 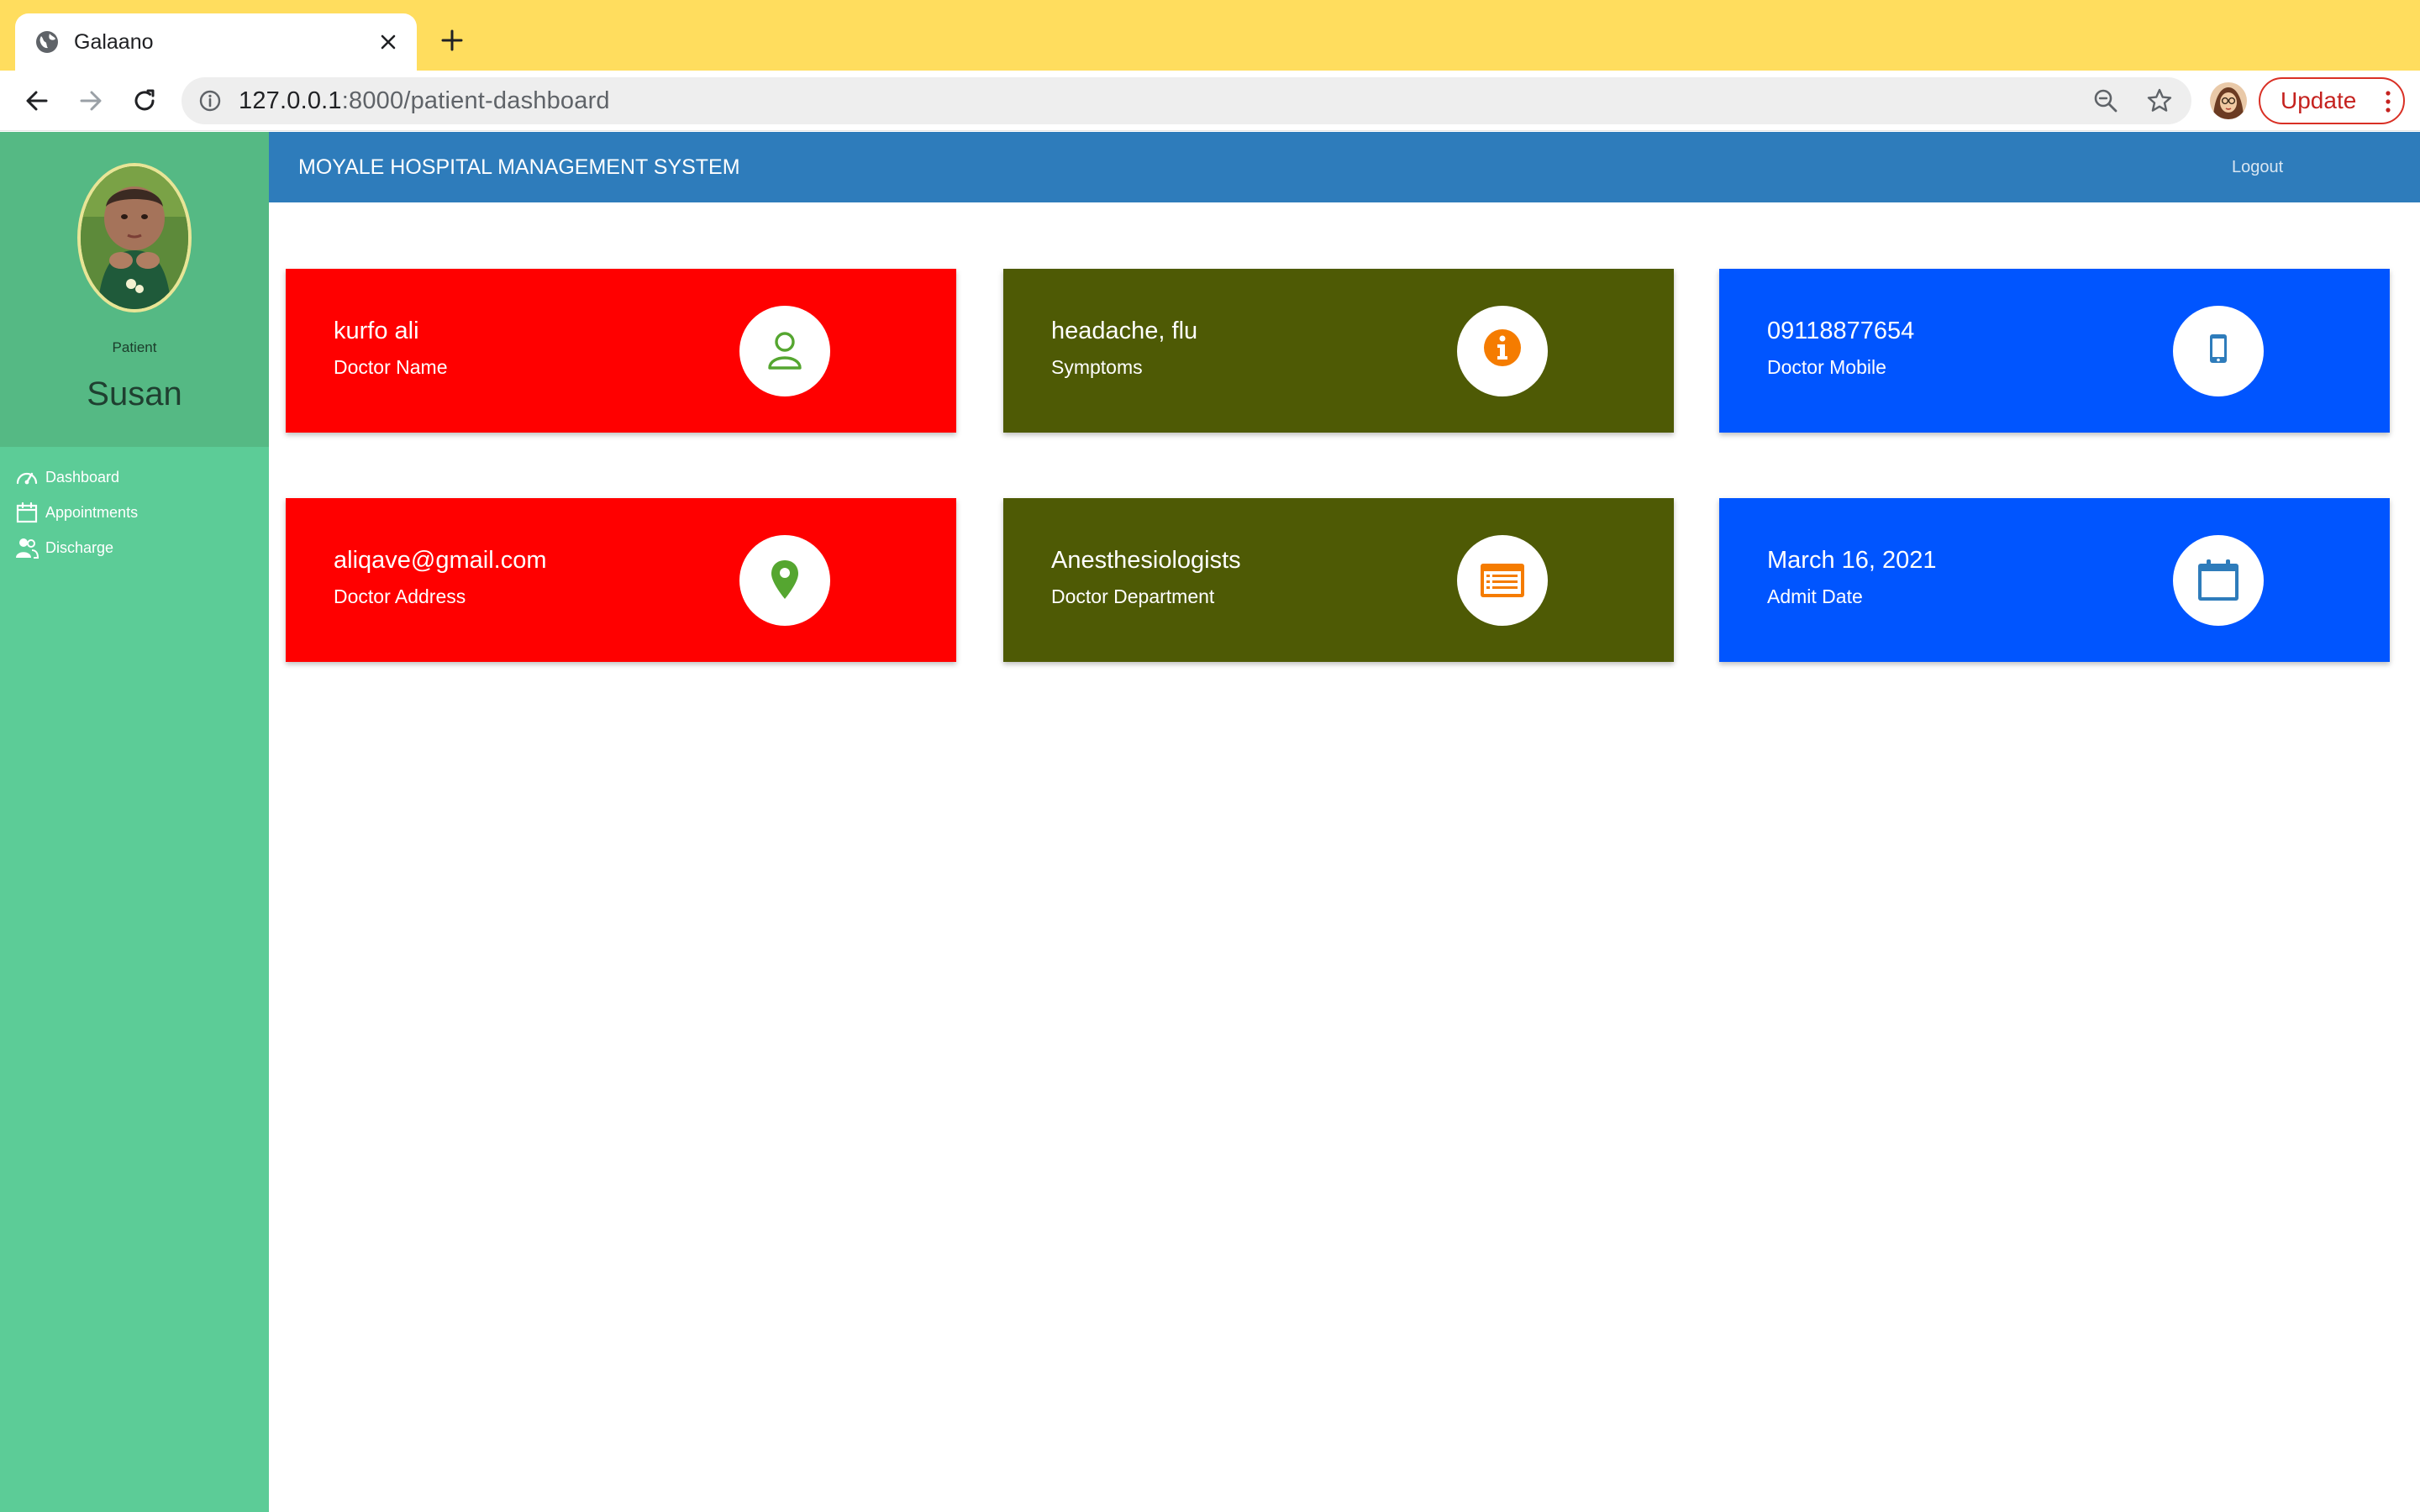 What do you see at coordinates (2319, 100) in the screenshot?
I see `update-label: Update` at bounding box center [2319, 100].